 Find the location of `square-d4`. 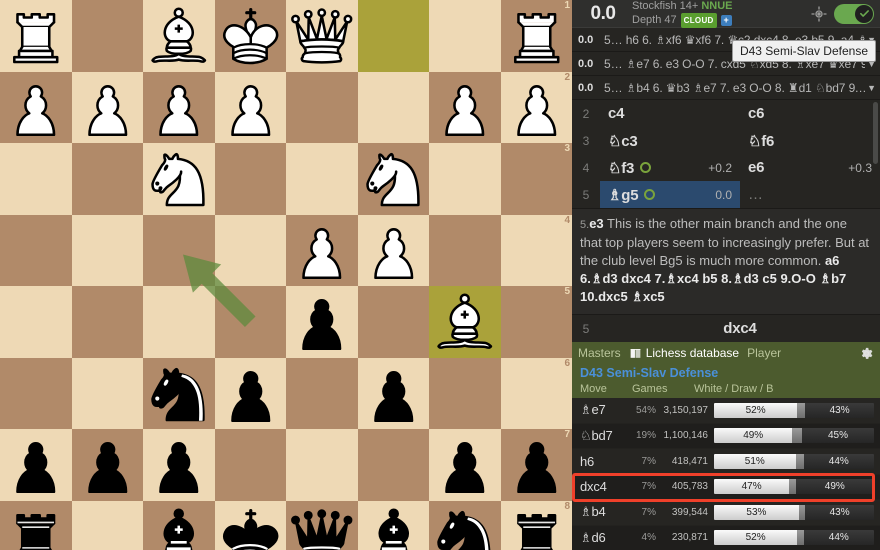

square-d4 is located at coordinates (250, 250).